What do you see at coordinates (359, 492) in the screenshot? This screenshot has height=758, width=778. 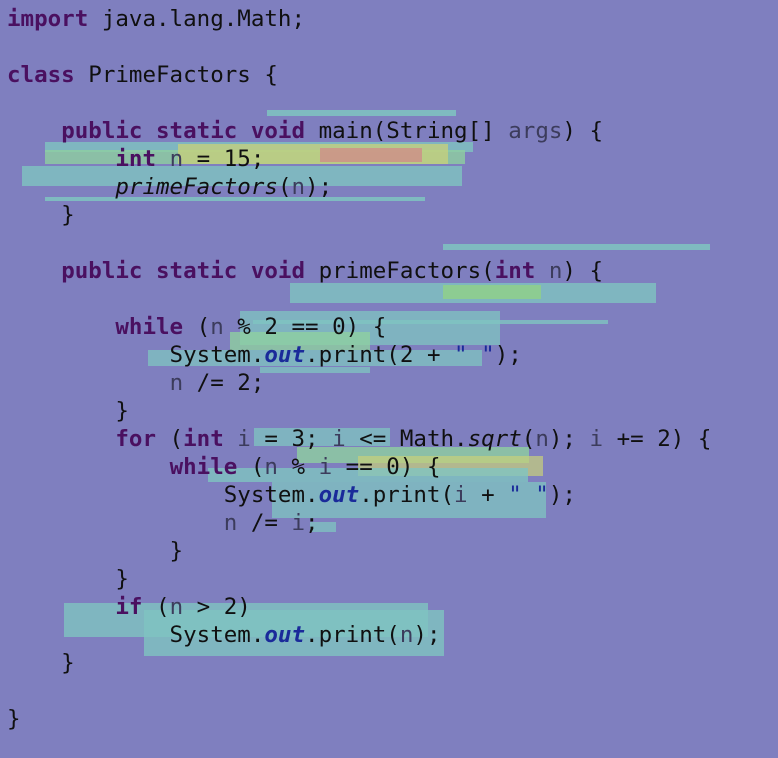 I see `code-line: System.out.print(i + " ");` at bounding box center [359, 492].